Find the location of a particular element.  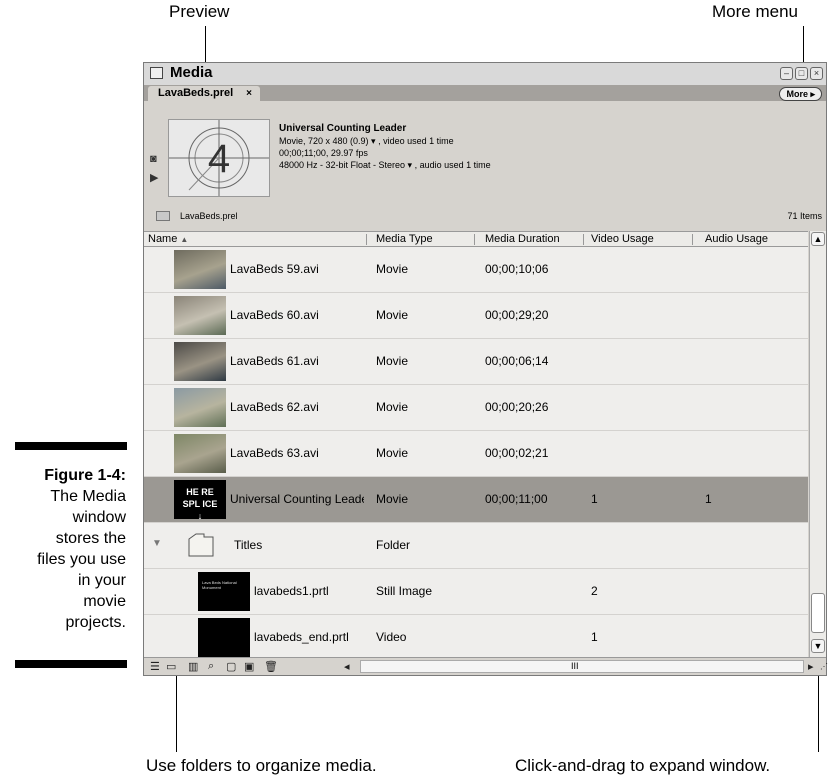

column-media-duration: Media Duration is located at coordinates (522, 239).